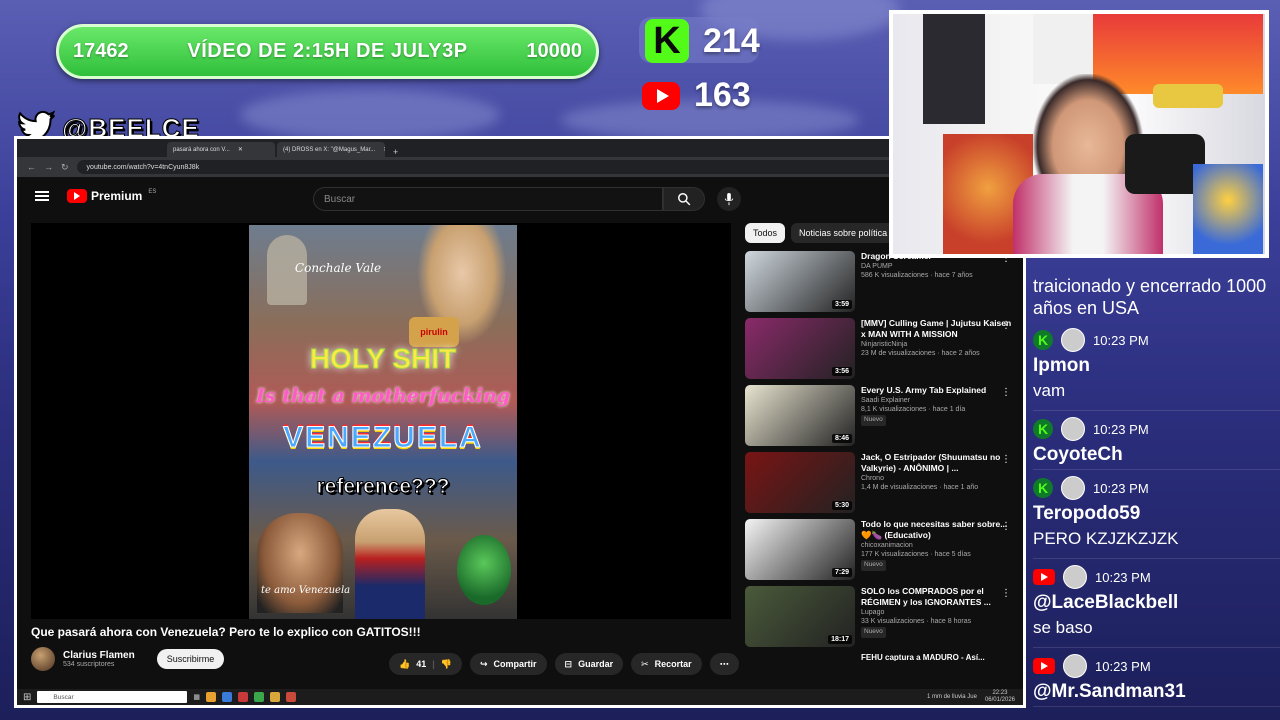 The image size is (1280, 720). What do you see at coordinates (1153, 516) in the screenshot?
I see `chat-message: K 10:23 PM Teropodo59 PERO KZJZKZJZK` at bounding box center [1153, 516].